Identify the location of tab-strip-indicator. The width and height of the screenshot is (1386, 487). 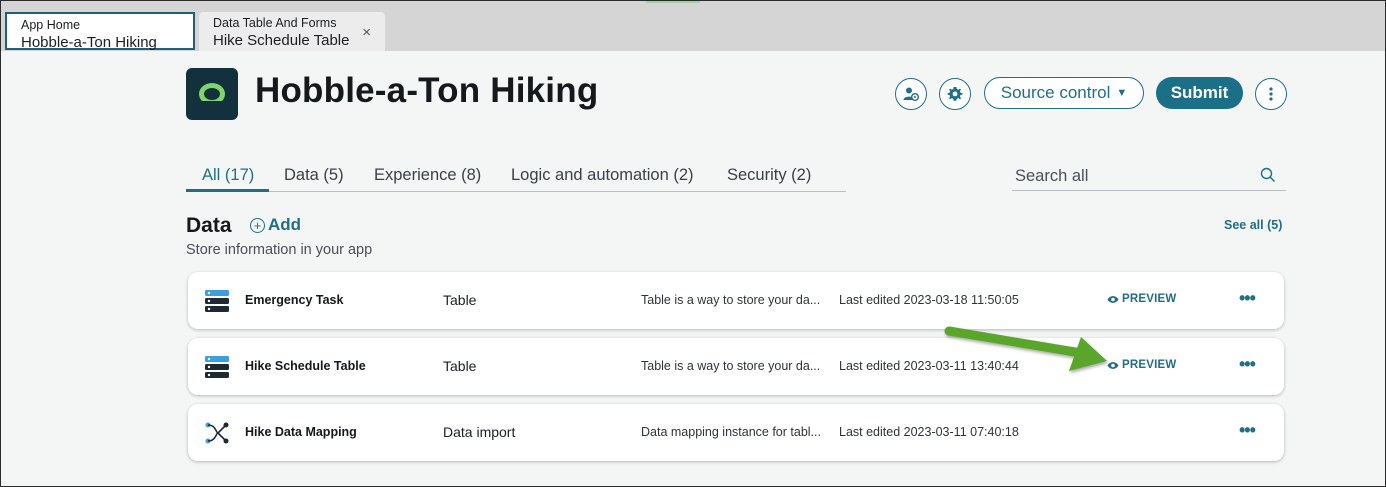
(673, 2).